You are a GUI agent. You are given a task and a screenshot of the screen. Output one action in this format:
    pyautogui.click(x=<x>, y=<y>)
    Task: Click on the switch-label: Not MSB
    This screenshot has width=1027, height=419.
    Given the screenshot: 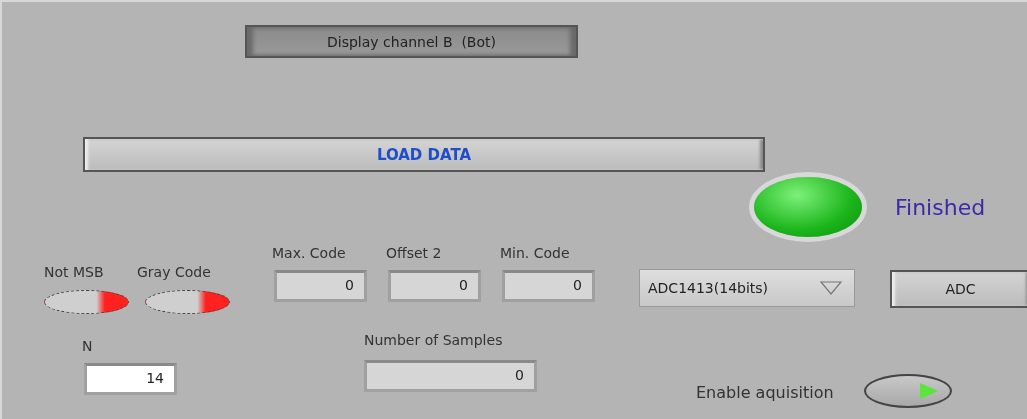 What is the action you would take?
    pyautogui.click(x=74, y=272)
    